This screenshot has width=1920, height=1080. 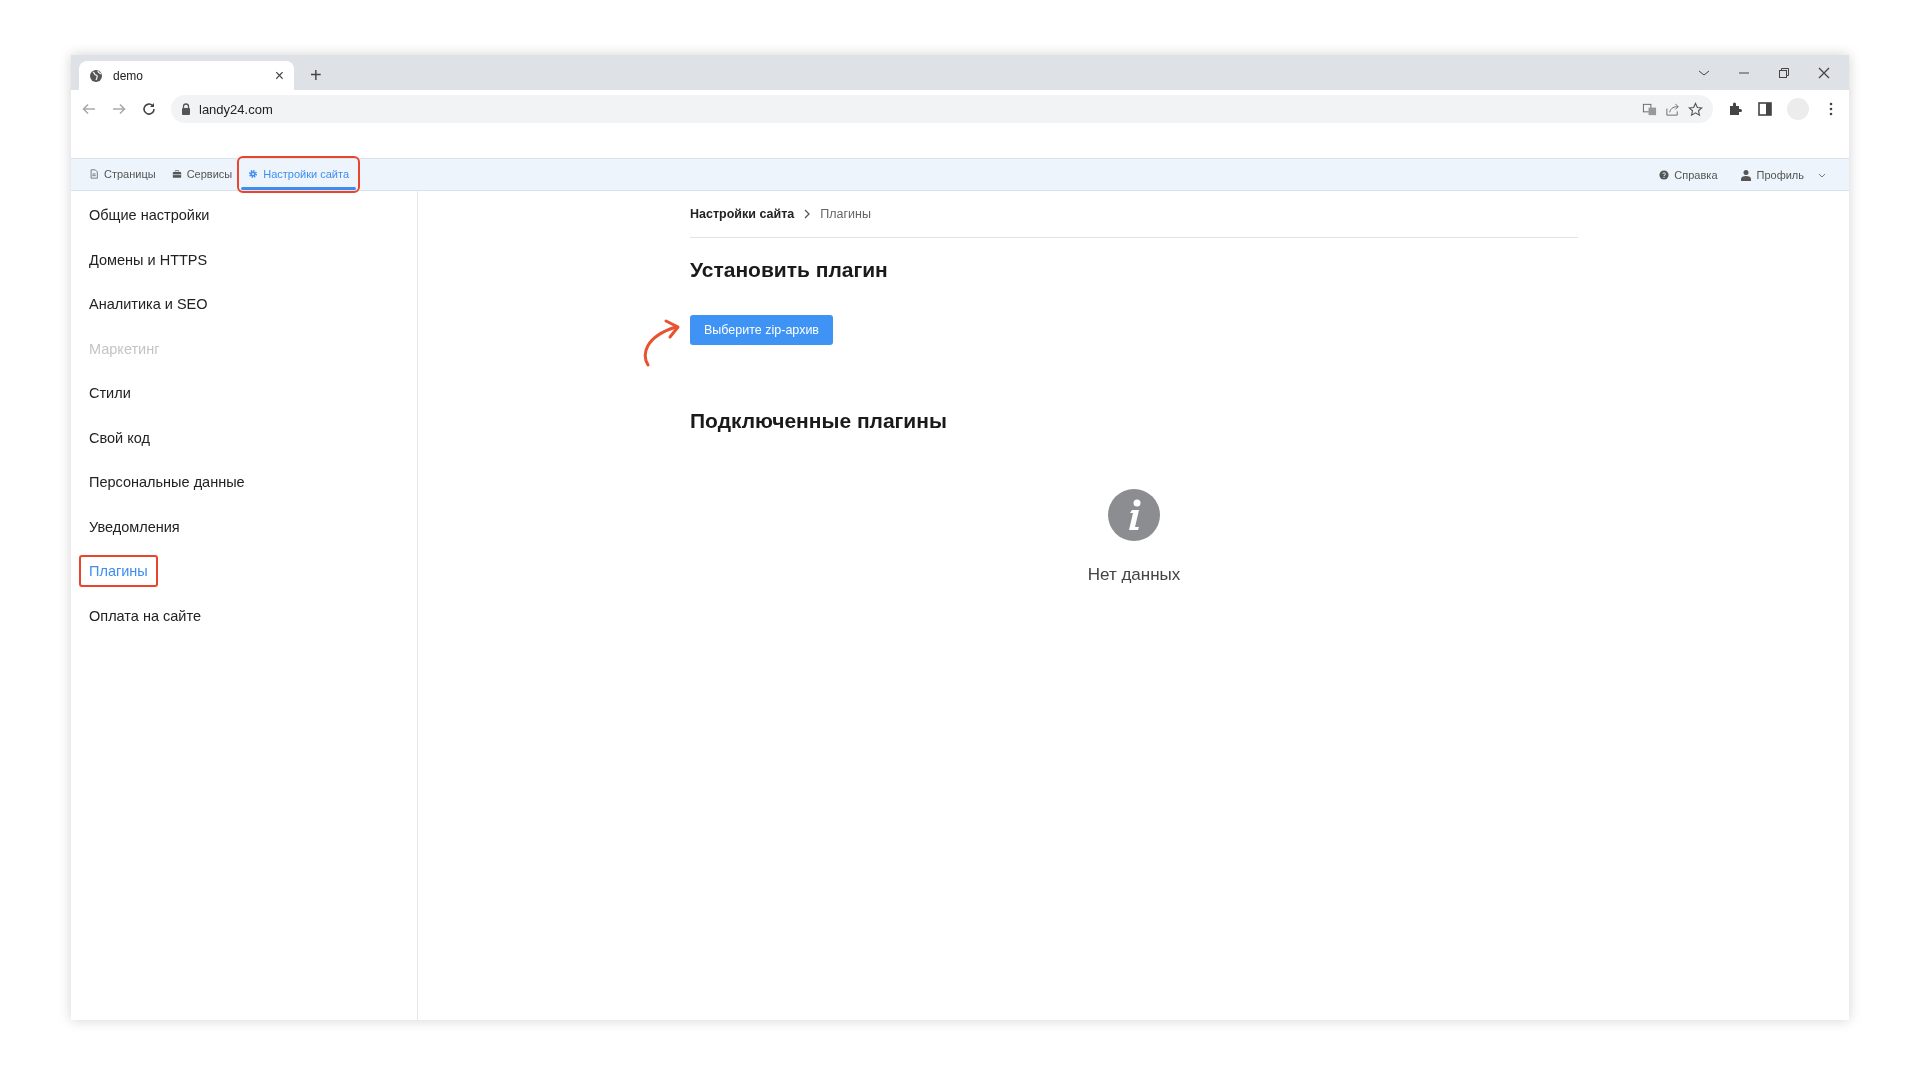 I want to click on sidebar-item: Уведомления, so click(x=134, y=526).